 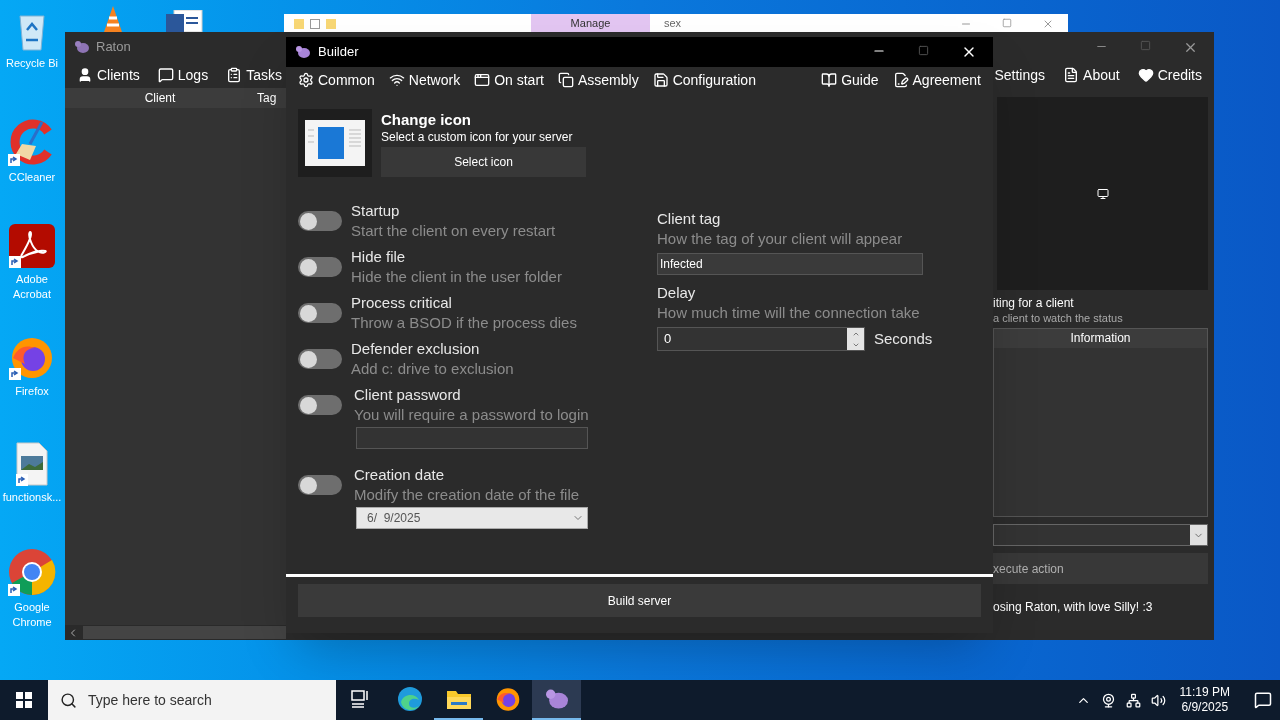 I want to click on delay-value: 0, so click(x=668, y=339).